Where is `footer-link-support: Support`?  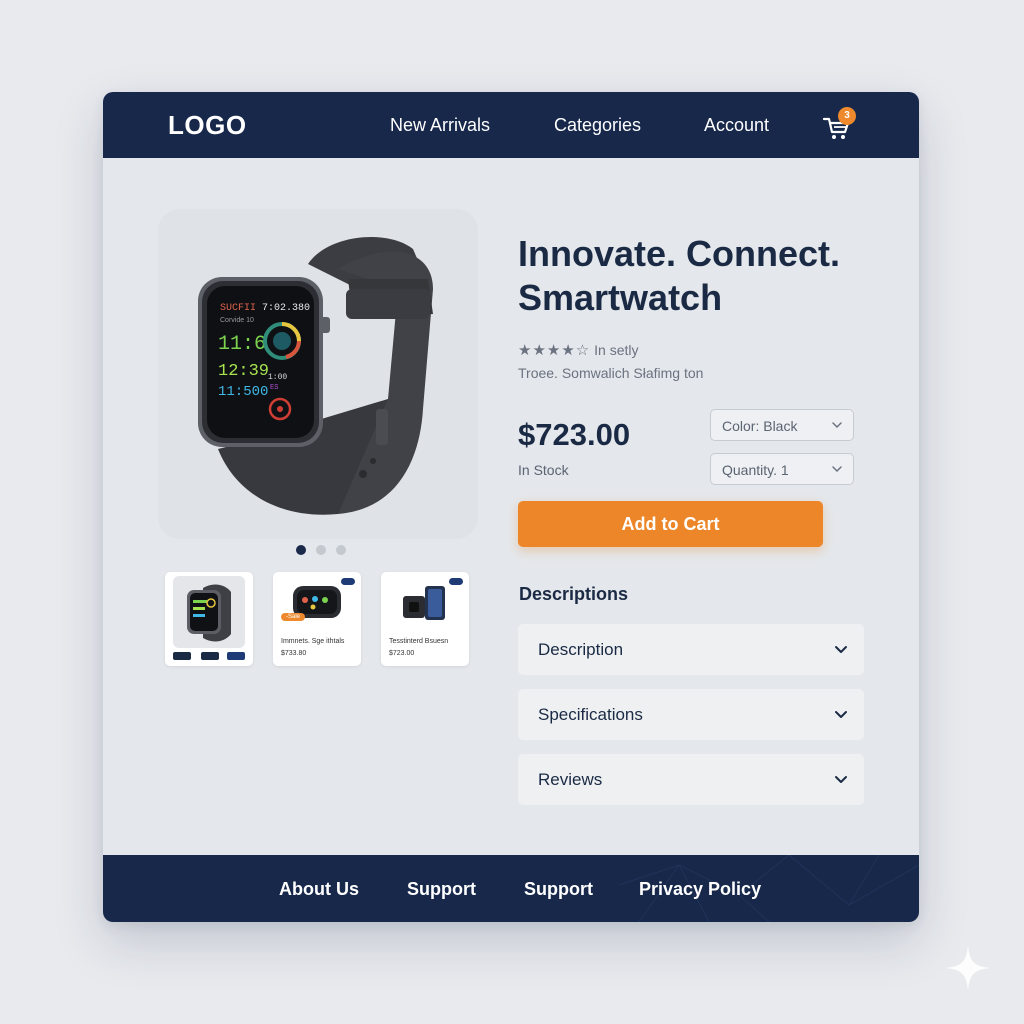 footer-link-support: Support is located at coordinates (441, 889).